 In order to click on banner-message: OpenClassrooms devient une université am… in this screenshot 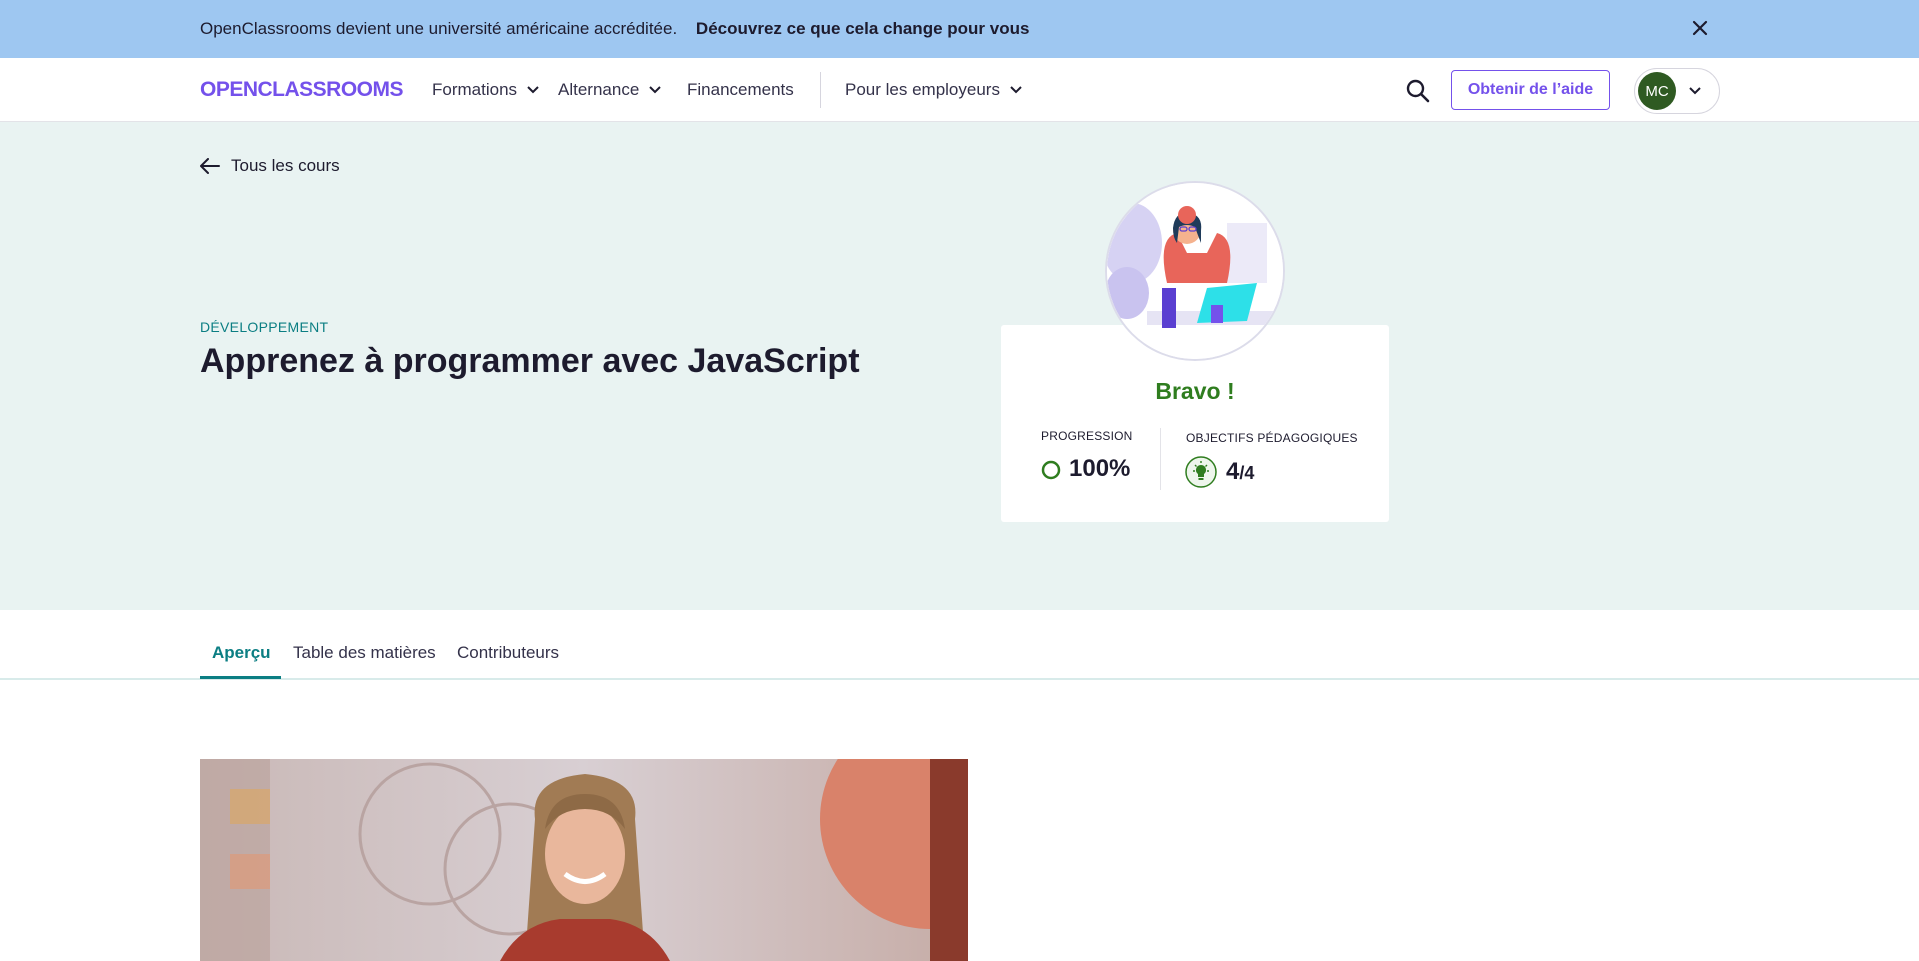, I will do `click(614, 29)`.